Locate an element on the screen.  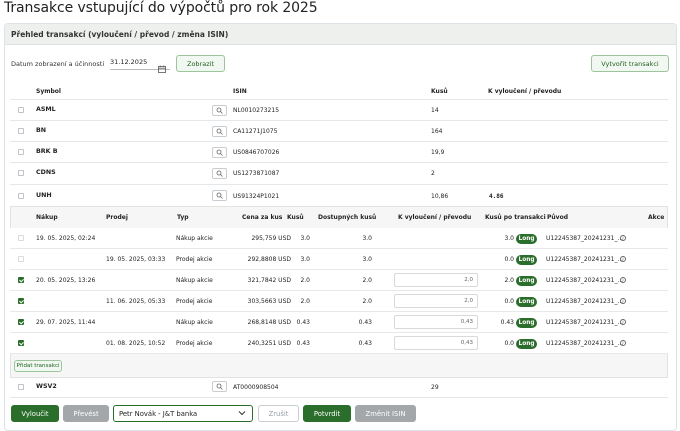
calendar-icon is located at coordinates (162, 65).